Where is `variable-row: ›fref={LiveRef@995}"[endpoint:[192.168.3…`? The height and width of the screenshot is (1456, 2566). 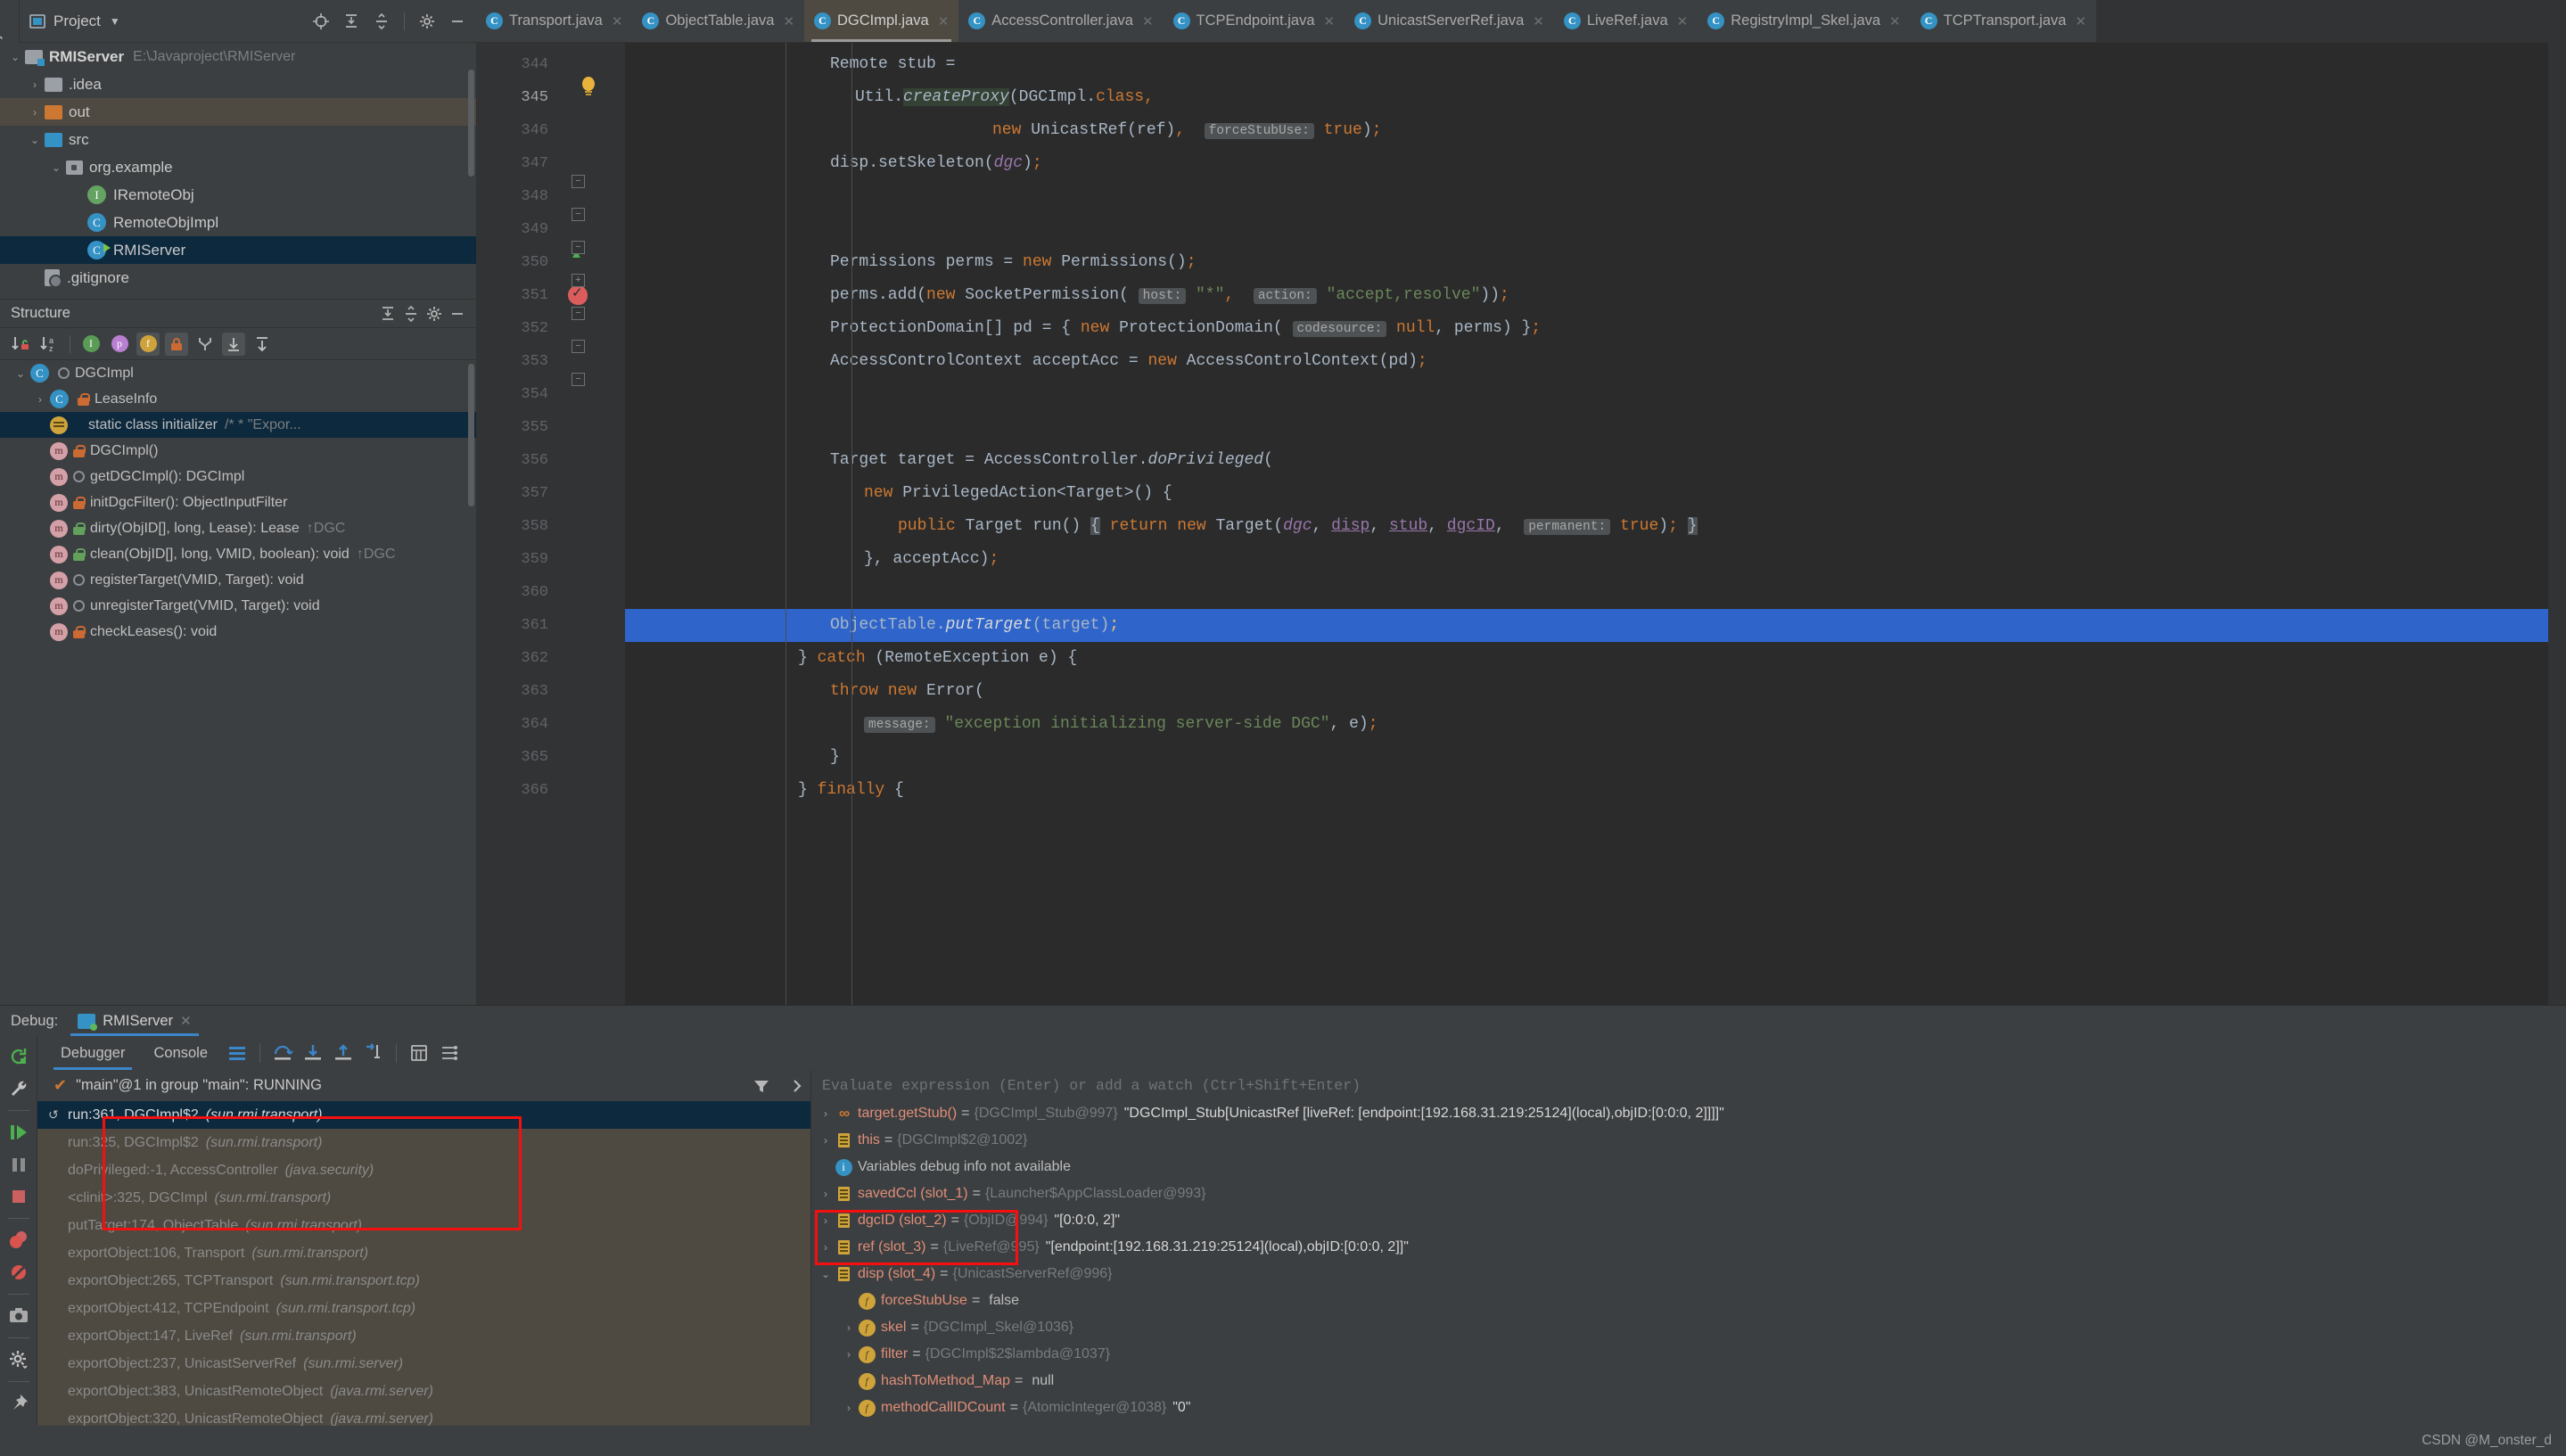 variable-row: ›fref={LiveRef@995}"[endpoint:[192.168.3… is located at coordinates (1688, 1423).